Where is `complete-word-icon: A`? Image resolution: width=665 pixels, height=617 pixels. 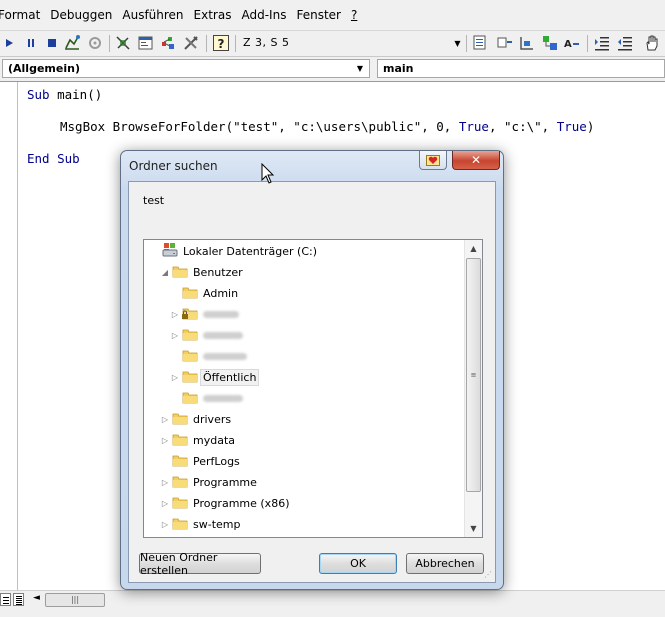
complete-word-icon: A is located at coordinates (572, 43).